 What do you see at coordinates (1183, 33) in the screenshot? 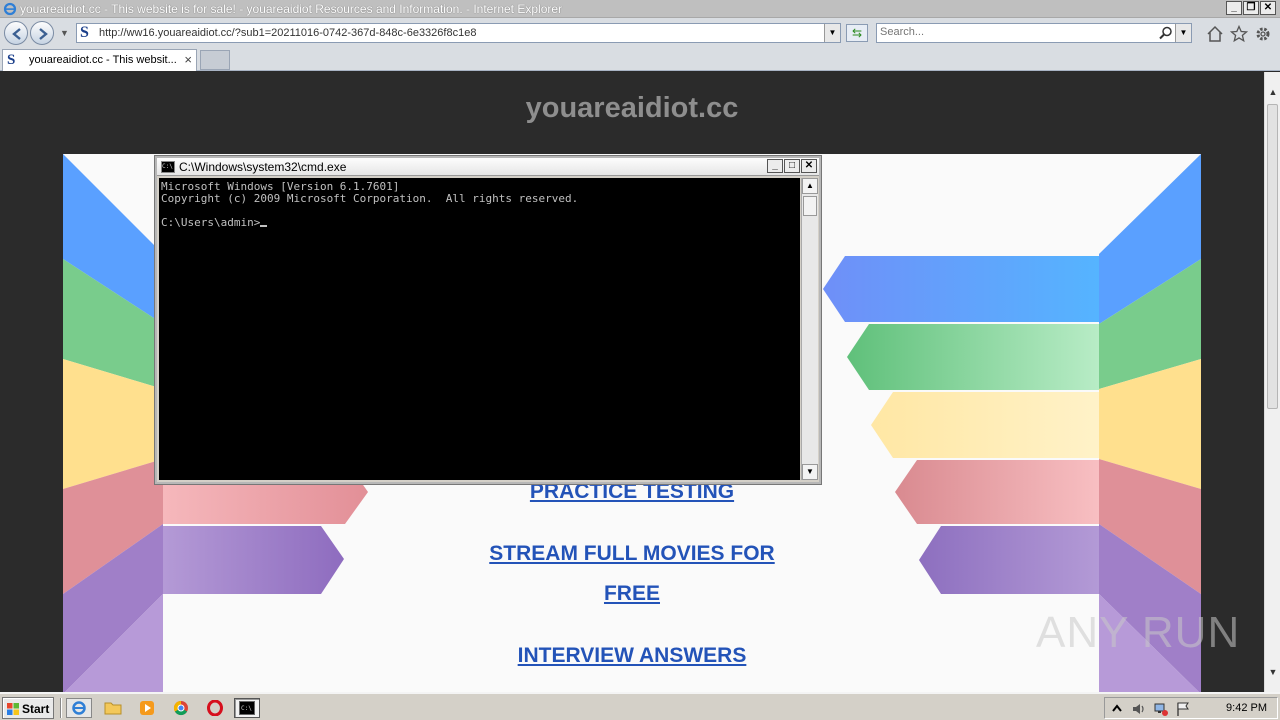
I see `search-dropdown: ▼` at bounding box center [1183, 33].